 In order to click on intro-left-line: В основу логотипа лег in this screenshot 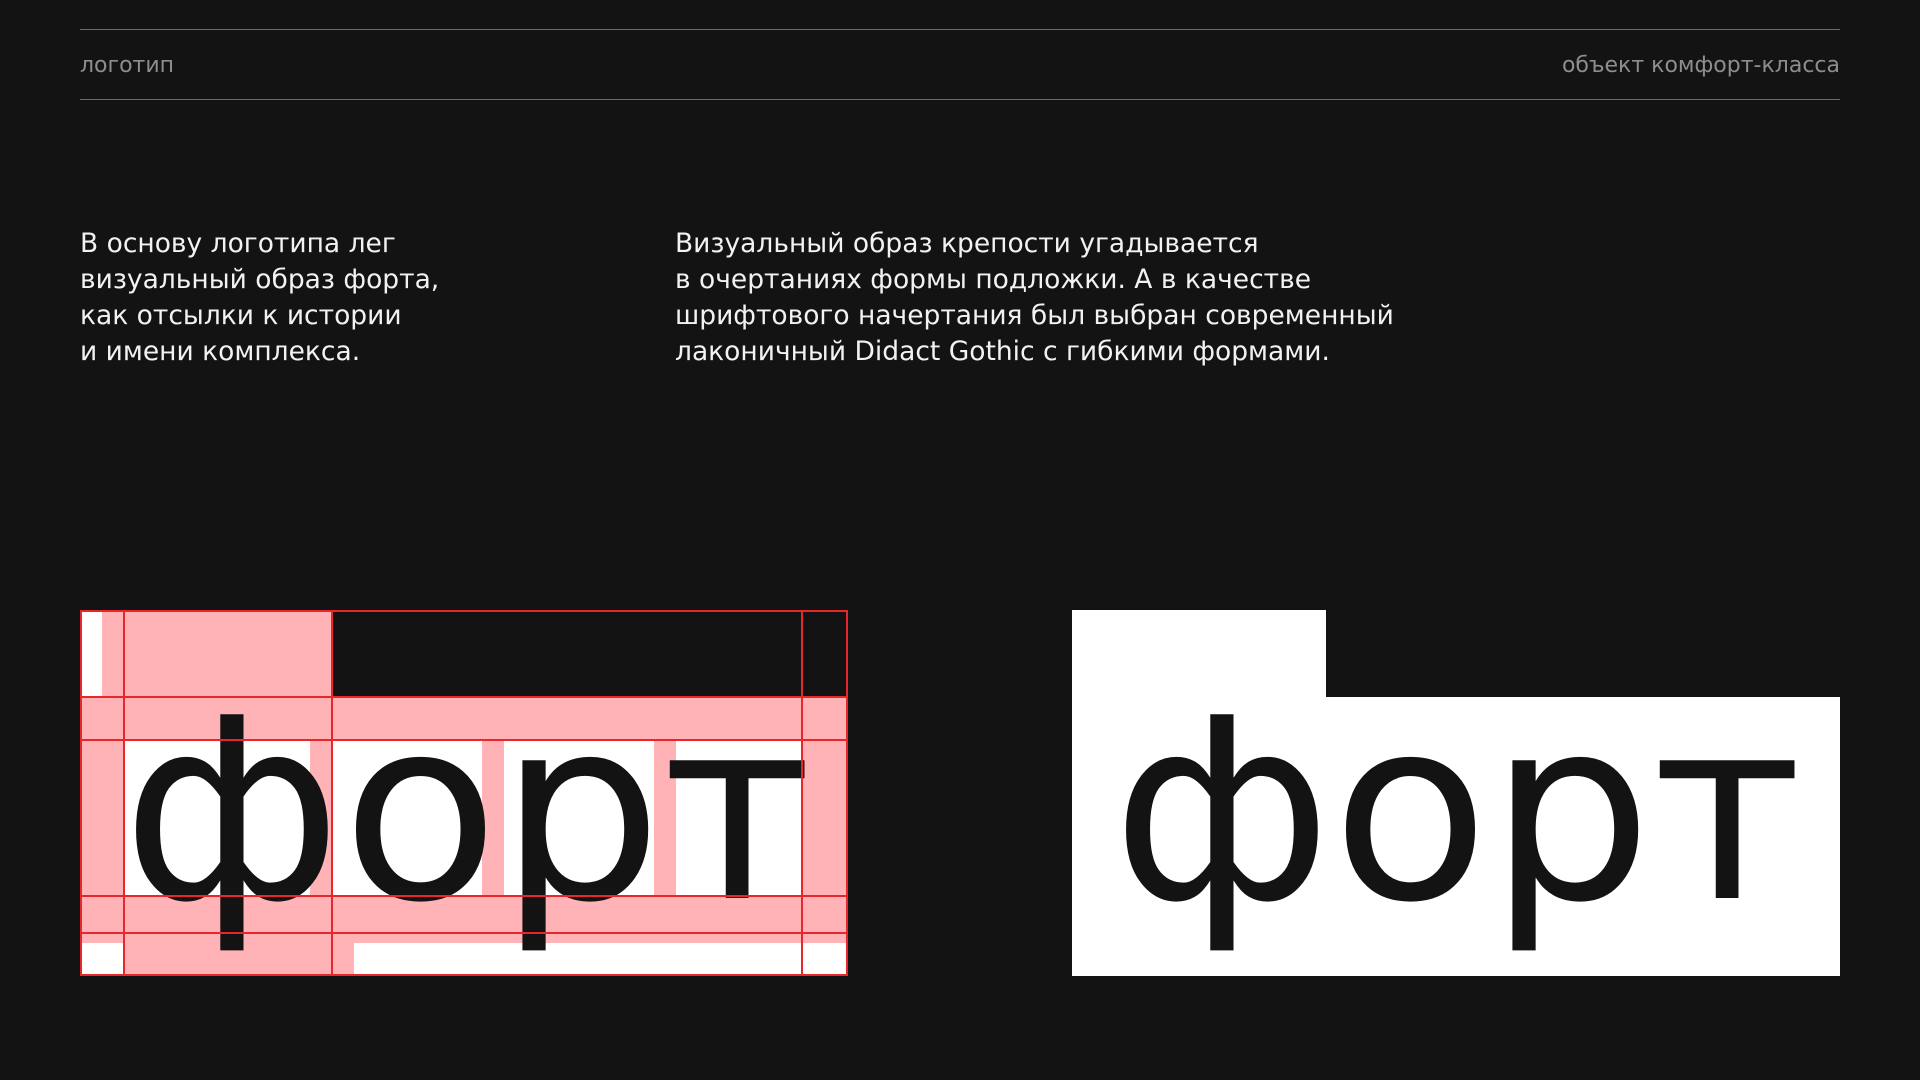, I will do `click(238, 243)`.